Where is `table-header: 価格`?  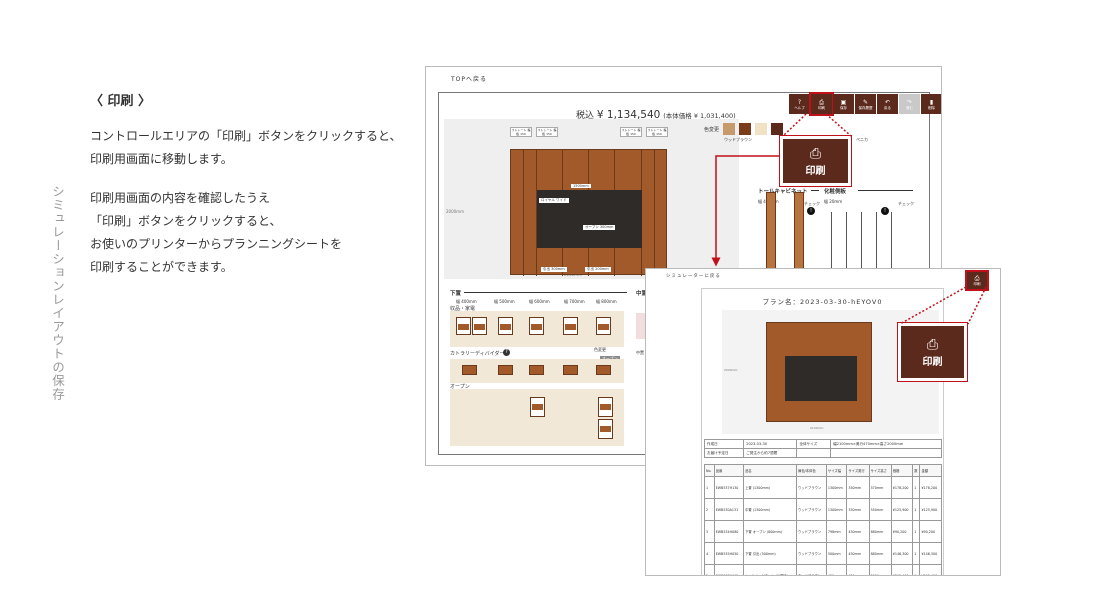 table-header: 価格 is located at coordinates (902, 470).